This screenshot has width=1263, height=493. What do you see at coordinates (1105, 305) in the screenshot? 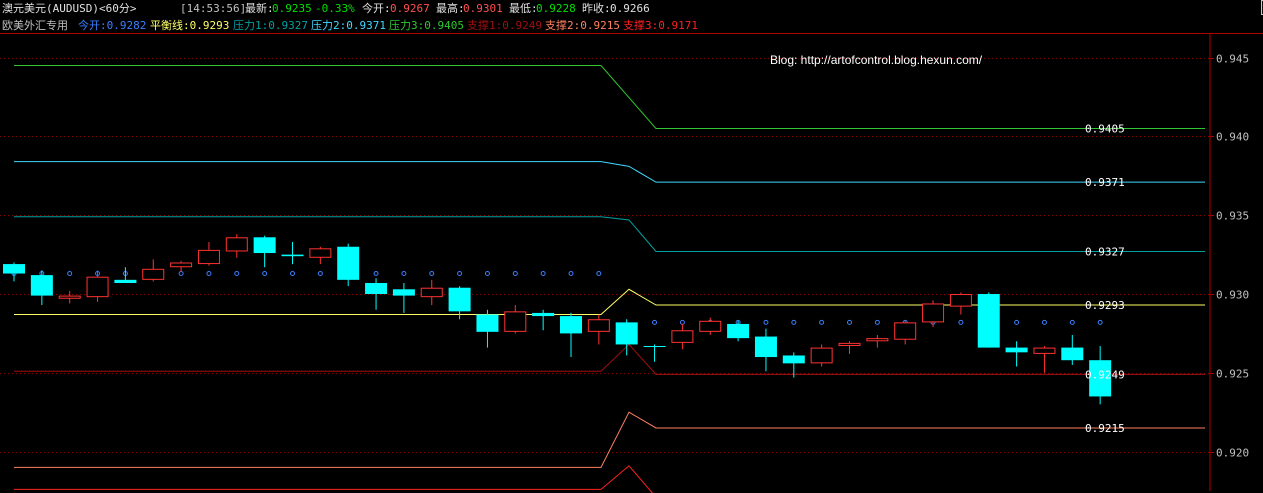
I see `level-label-balance: 0.9293` at bounding box center [1105, 305].